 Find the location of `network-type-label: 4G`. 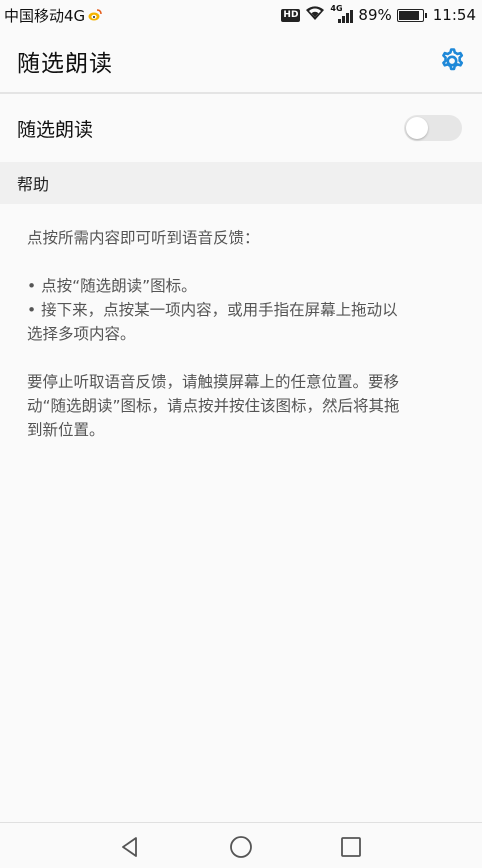

network-type-label: 4G is located at coordinates (336, 8).